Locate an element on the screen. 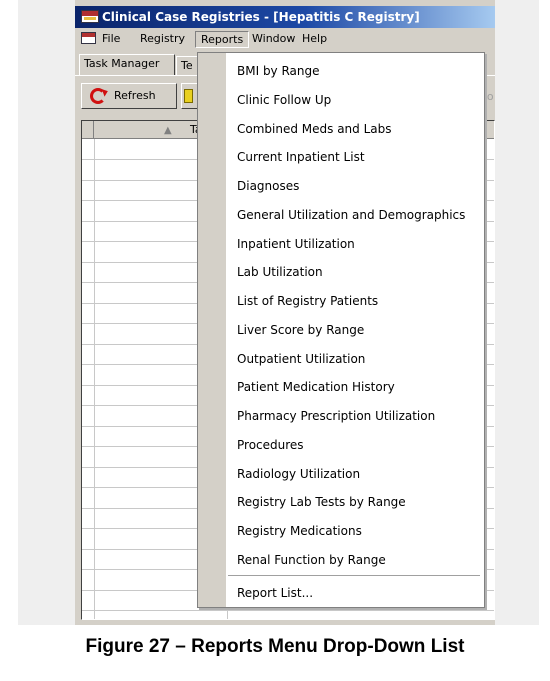 The image size is (550, 681). refresh-button: Refresh is located at coordinates (129, 96).